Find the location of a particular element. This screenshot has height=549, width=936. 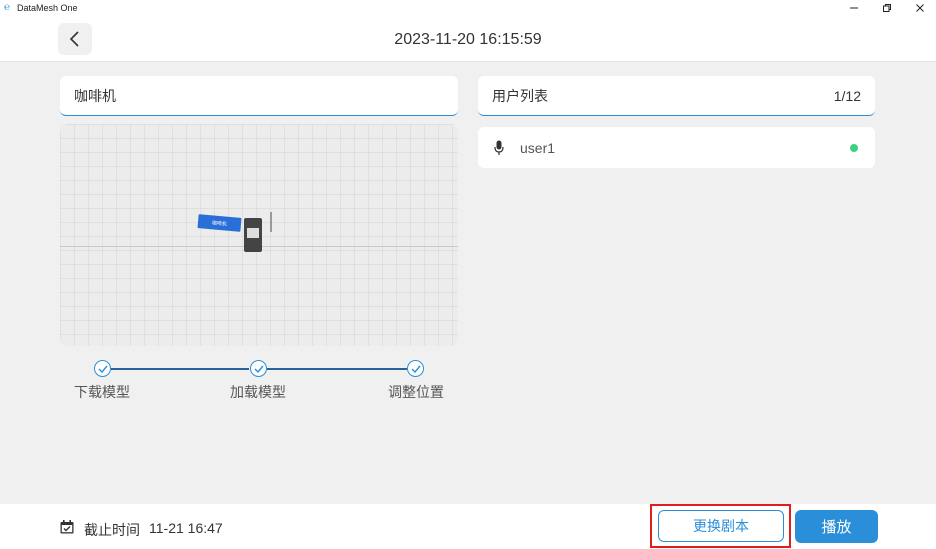

restore-button is located at coordinates (886, 7).